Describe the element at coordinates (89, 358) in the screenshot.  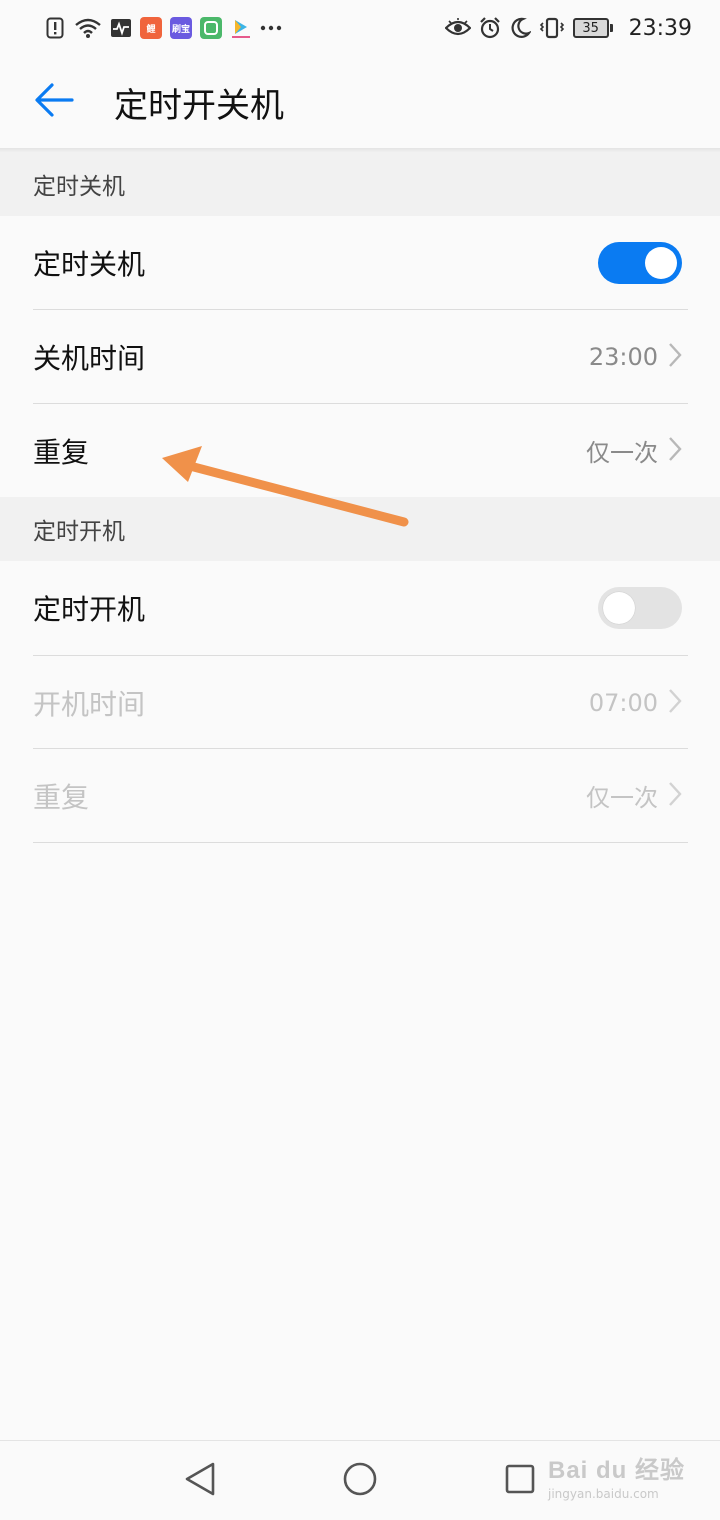
I see `row-label: 关机时间` at that location.